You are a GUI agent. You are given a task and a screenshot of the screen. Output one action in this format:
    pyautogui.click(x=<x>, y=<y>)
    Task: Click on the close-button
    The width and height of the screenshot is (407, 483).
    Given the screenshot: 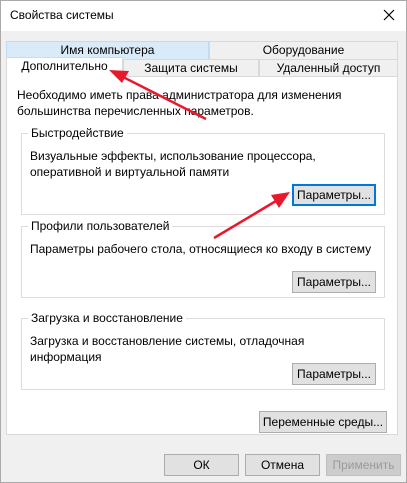 What is the action you would take?
    pyautogui.click(x=389, y=15)
    